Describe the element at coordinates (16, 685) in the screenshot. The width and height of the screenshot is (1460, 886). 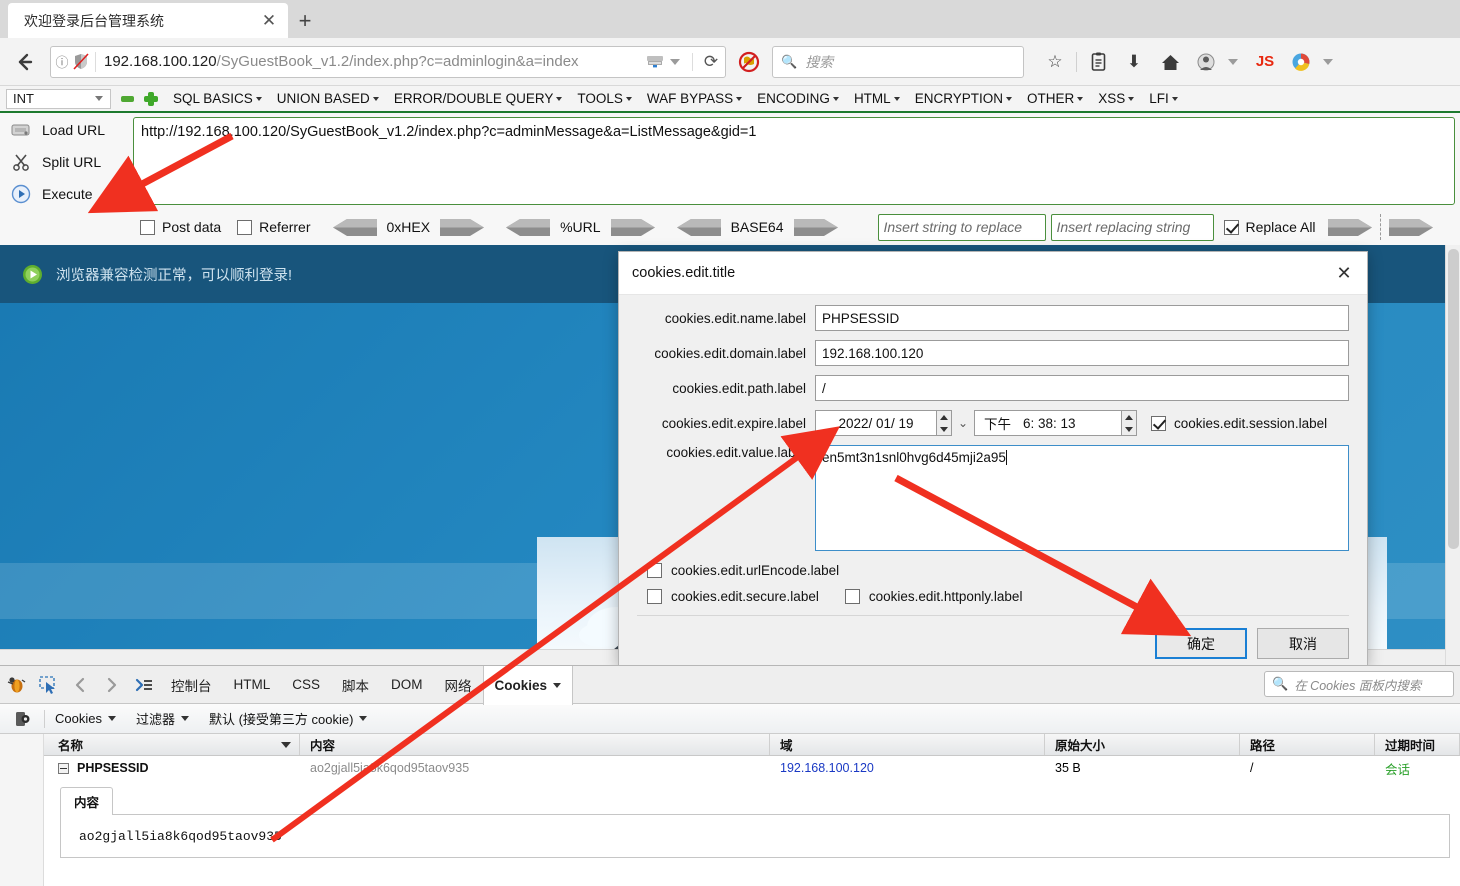
I see `firebug-bug-icon` at that location.